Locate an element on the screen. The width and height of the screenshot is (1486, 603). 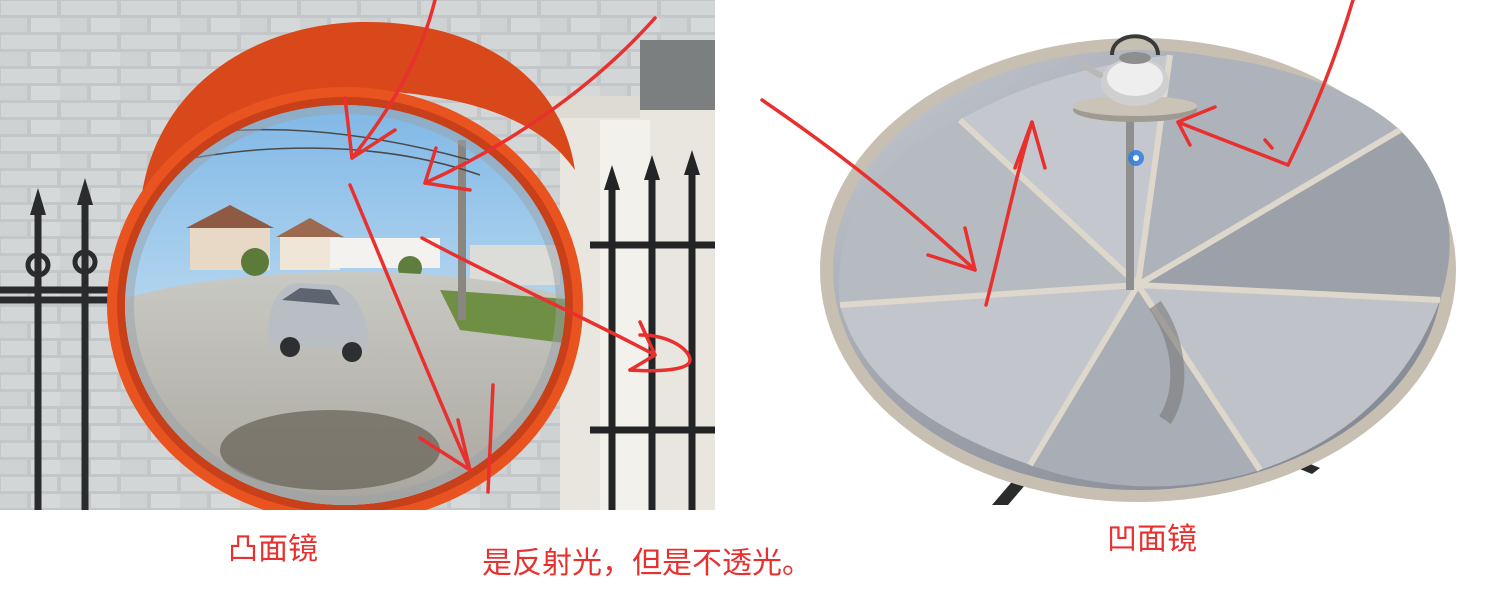
caption-concave-mirror: 凹面镜 is located at coordinates (1152, 539).